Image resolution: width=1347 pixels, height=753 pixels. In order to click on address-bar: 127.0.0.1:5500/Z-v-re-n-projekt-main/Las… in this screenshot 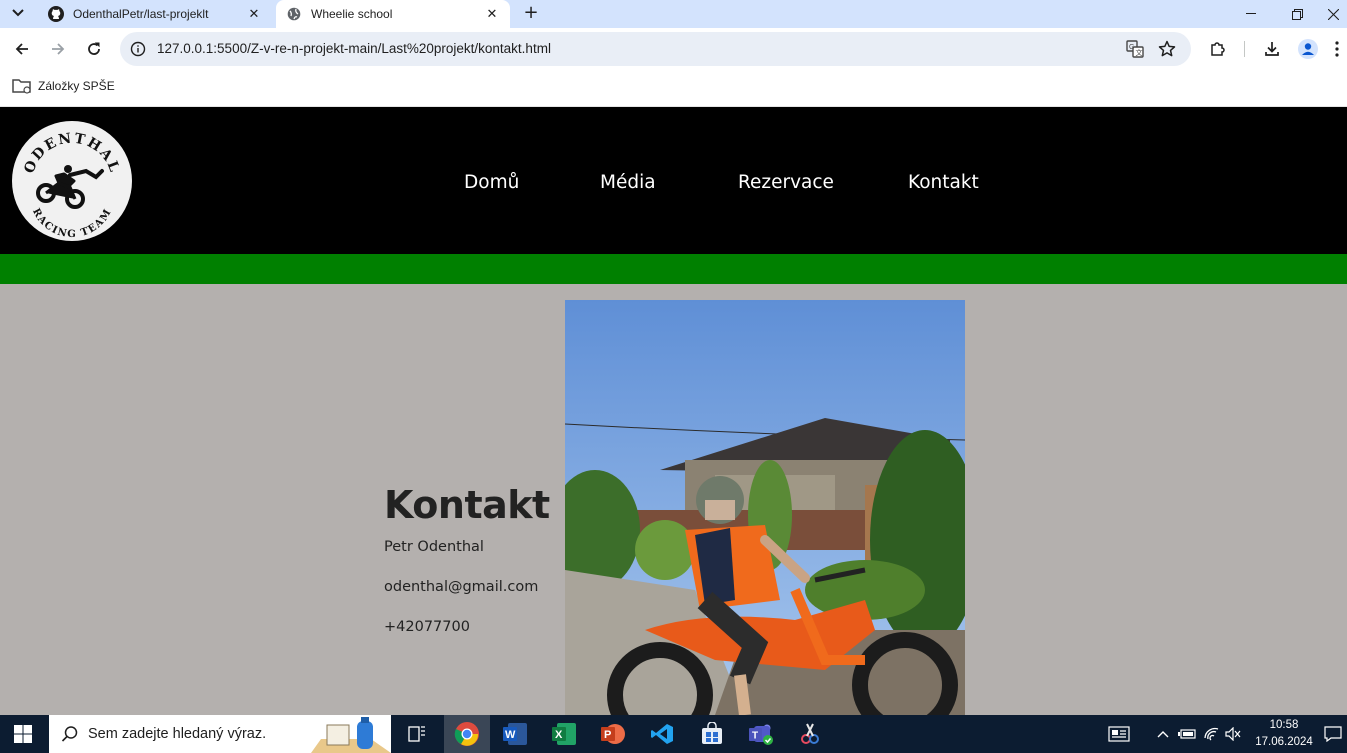, I will do `click(655, 49)`.